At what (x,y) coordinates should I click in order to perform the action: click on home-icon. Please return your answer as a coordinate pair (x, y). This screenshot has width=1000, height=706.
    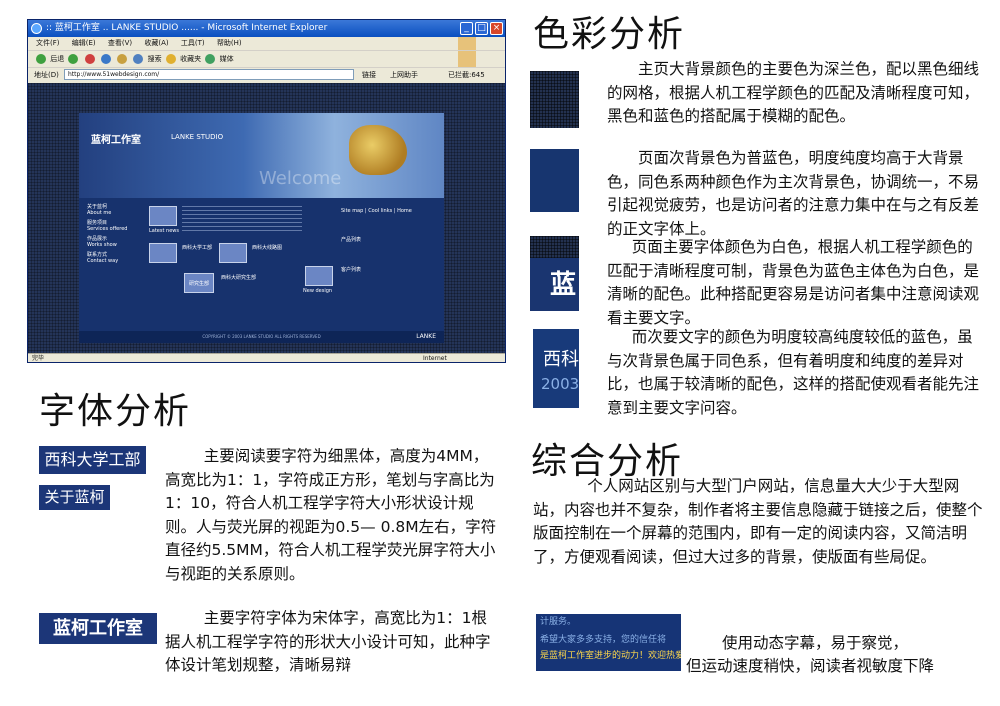
    Looking at the image, I should click on (122, 59).